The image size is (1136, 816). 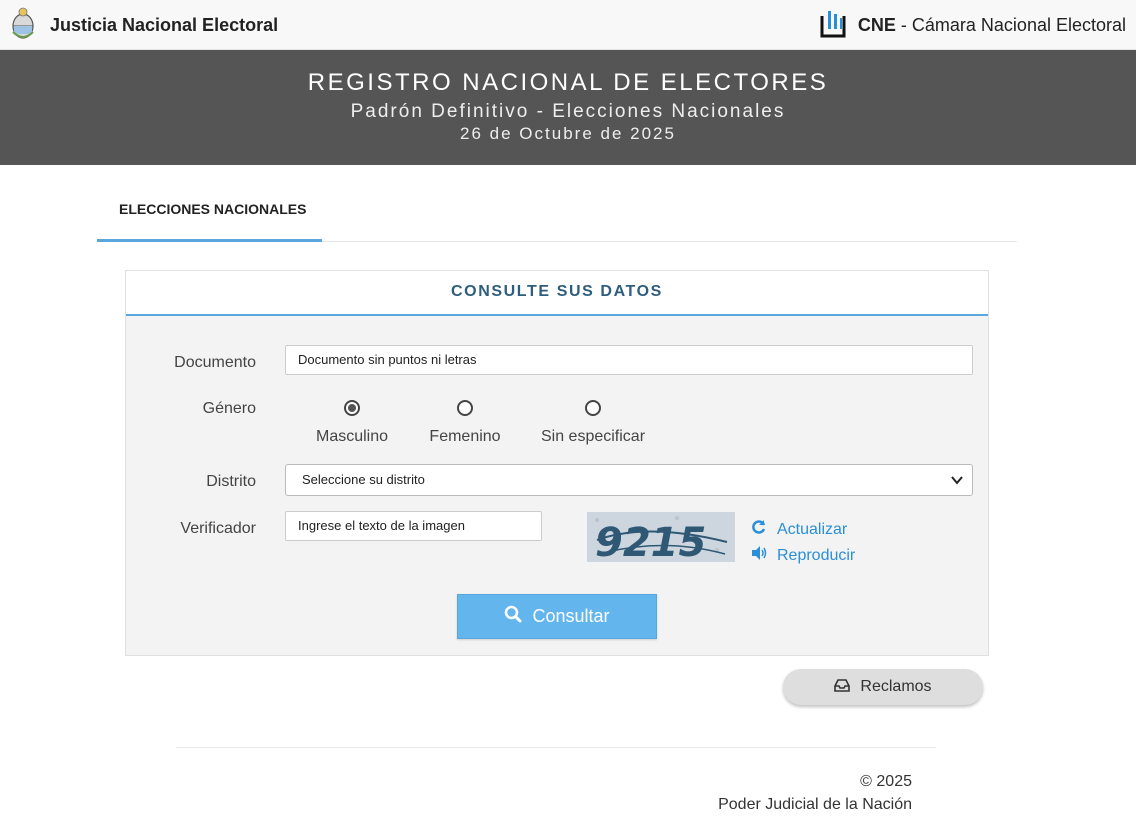 What do you see at coordinates (593, 436) in the screenshot?
I see `radio-sin-especificar-label: Sin especificar` at bounding box center [593, 436].